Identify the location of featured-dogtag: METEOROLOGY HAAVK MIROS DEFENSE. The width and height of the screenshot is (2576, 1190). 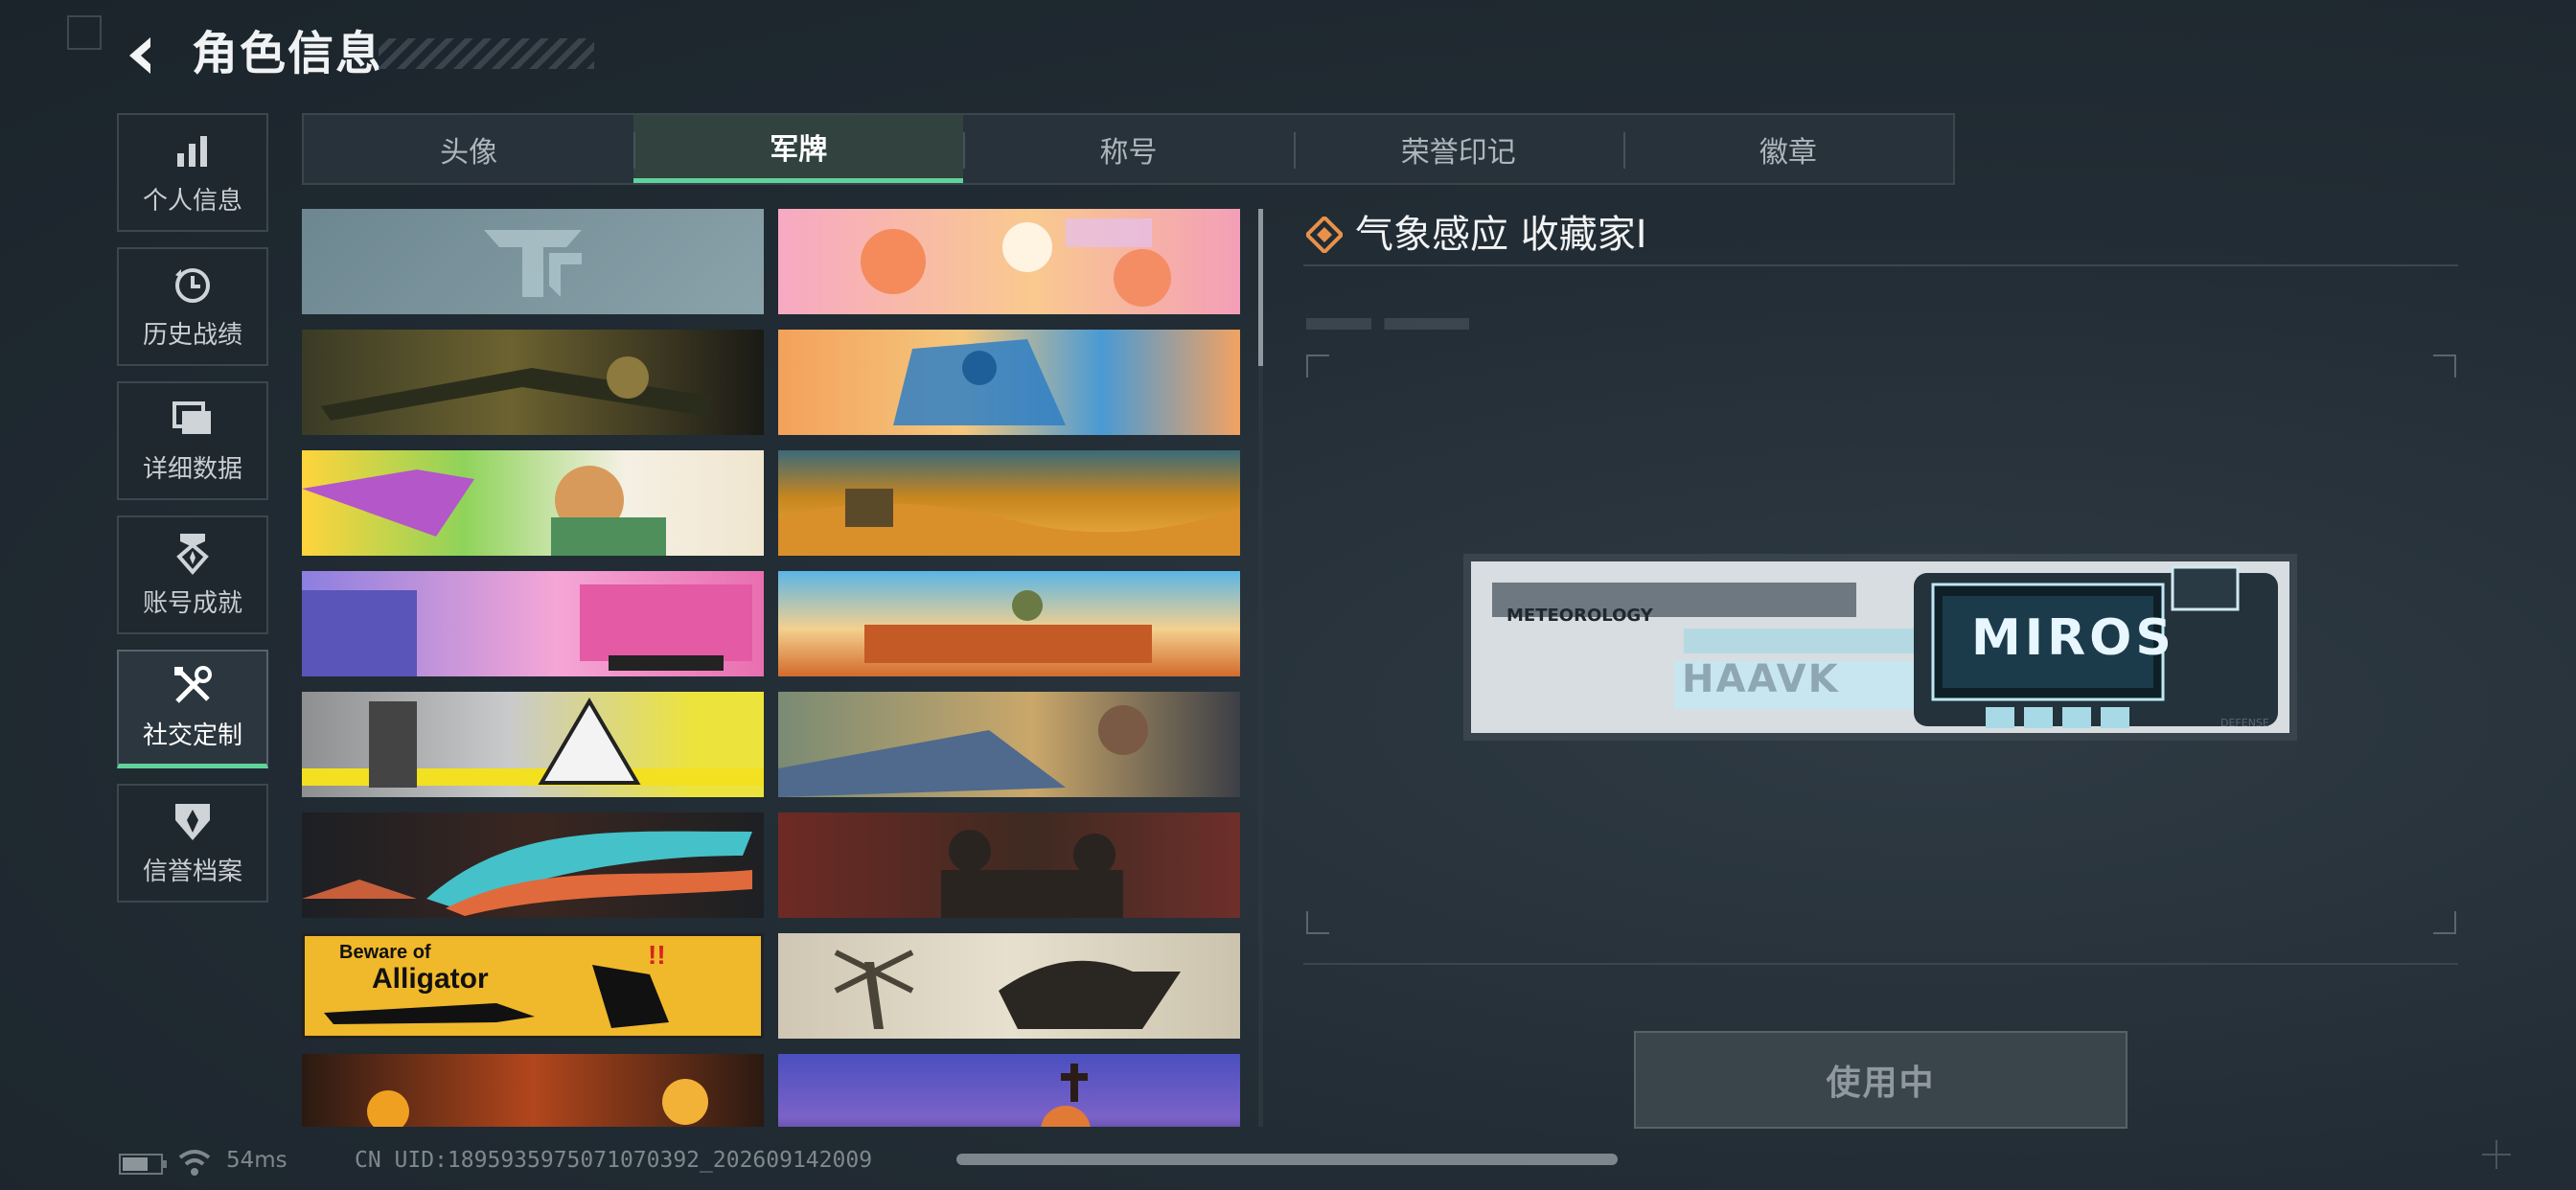
(1880, 648).